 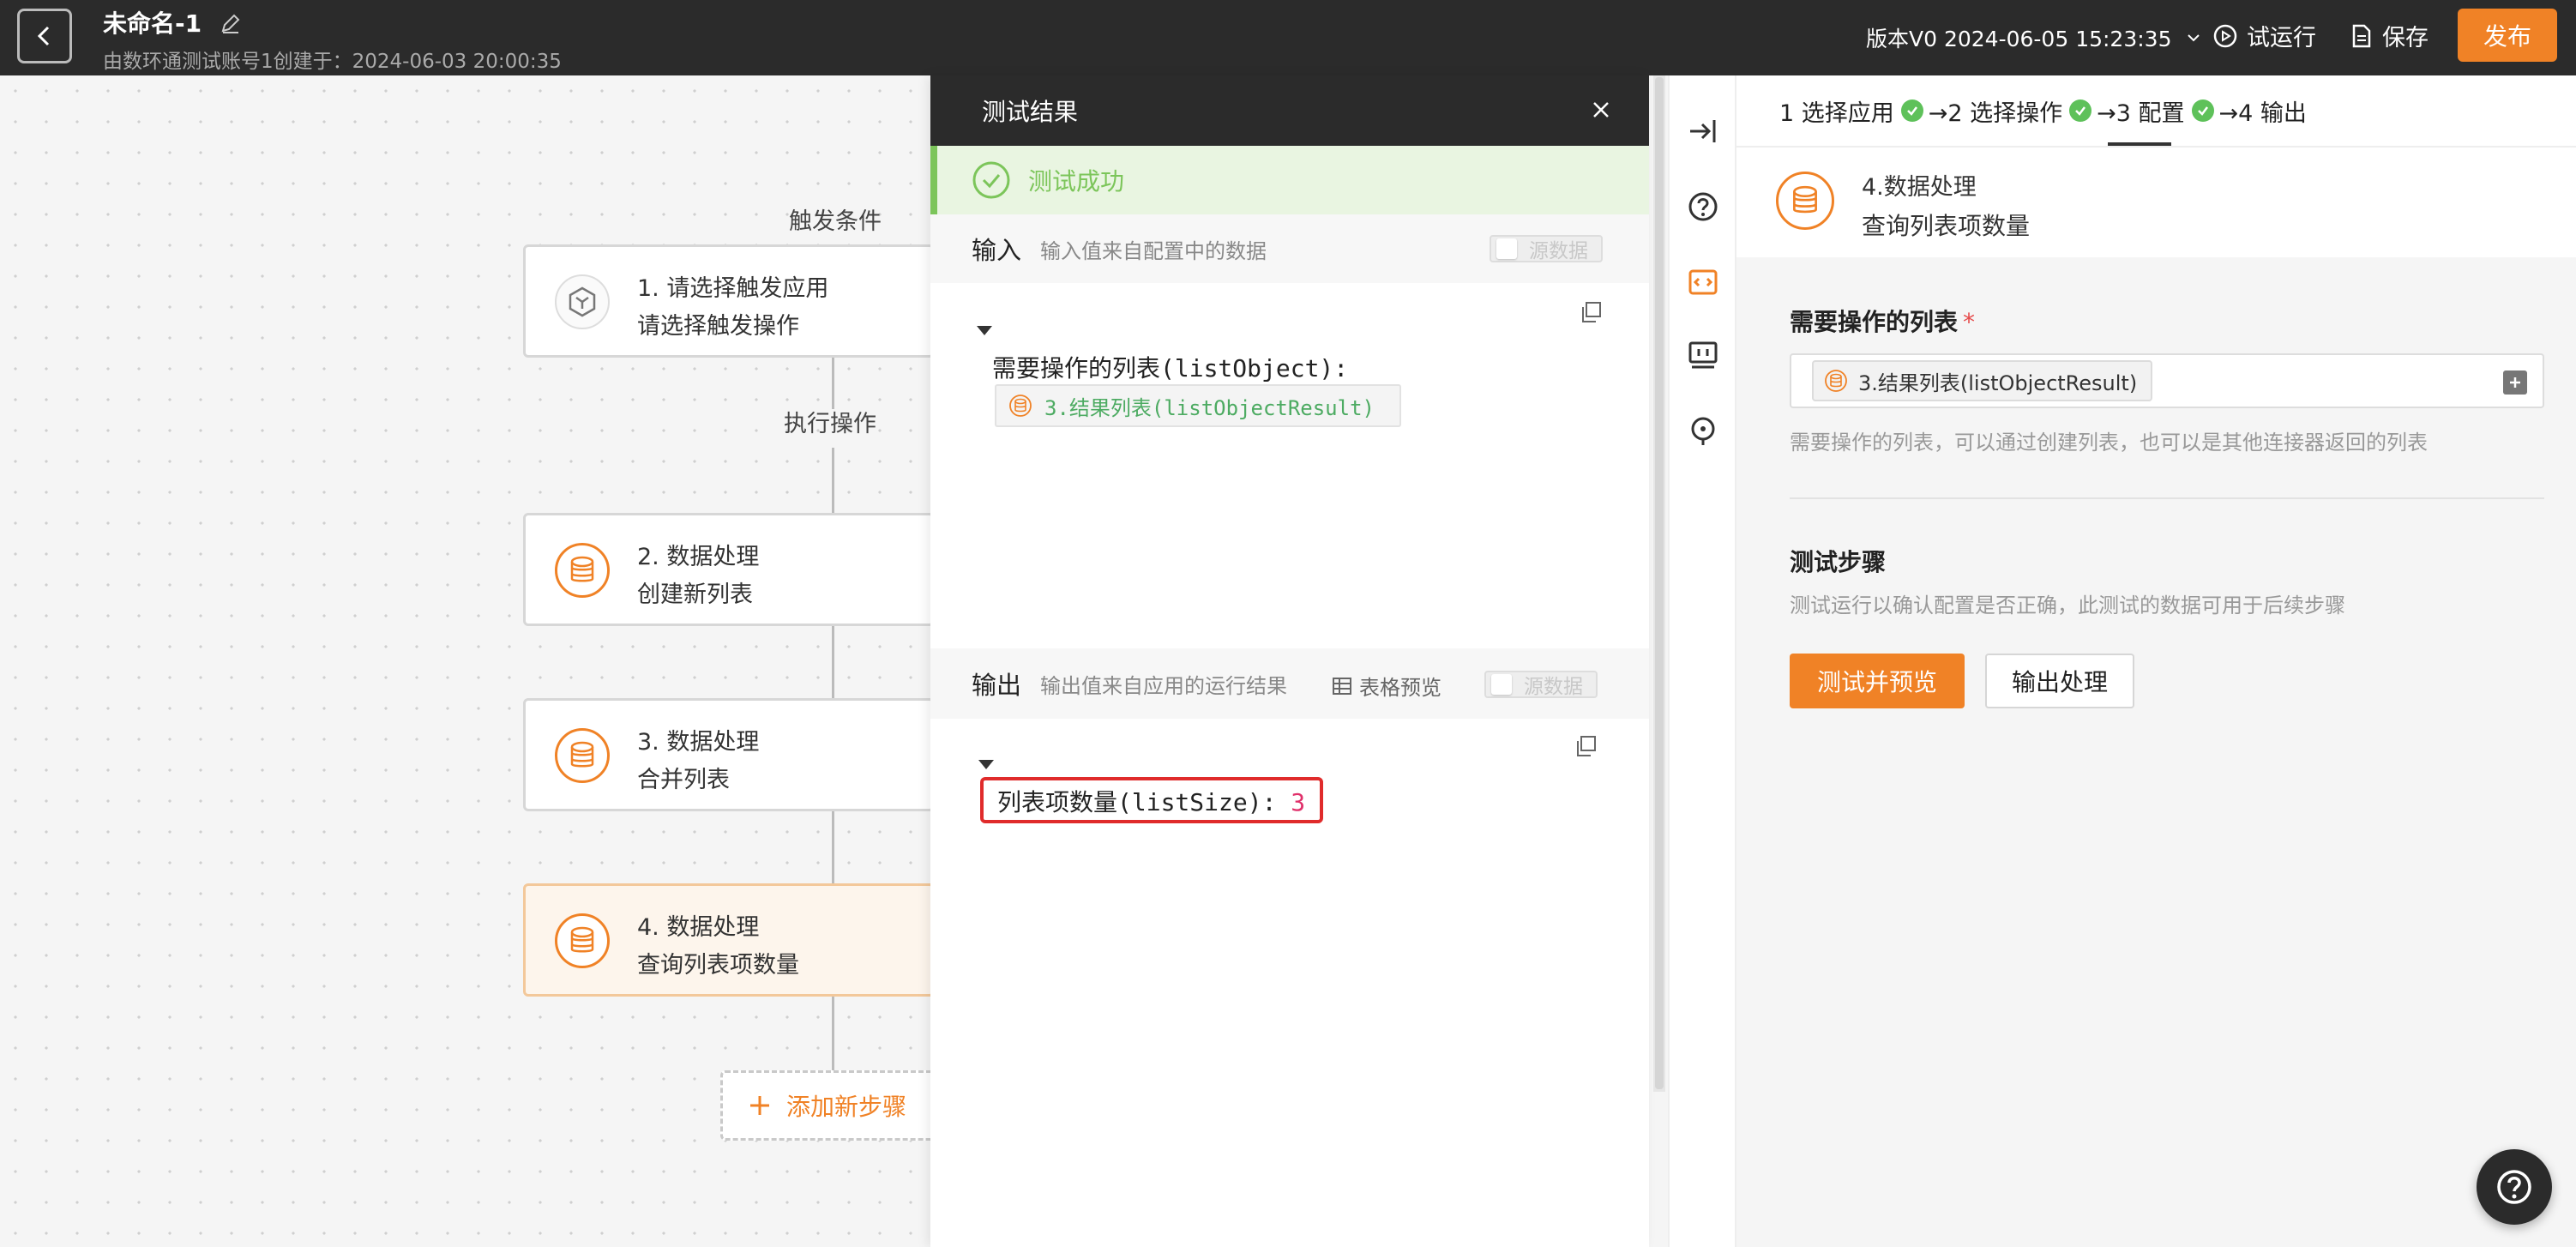 What do you see at coordinates (1703, 206) in the screenshot?
I see `help-circle-icon` at bounding box center [1703, 206].